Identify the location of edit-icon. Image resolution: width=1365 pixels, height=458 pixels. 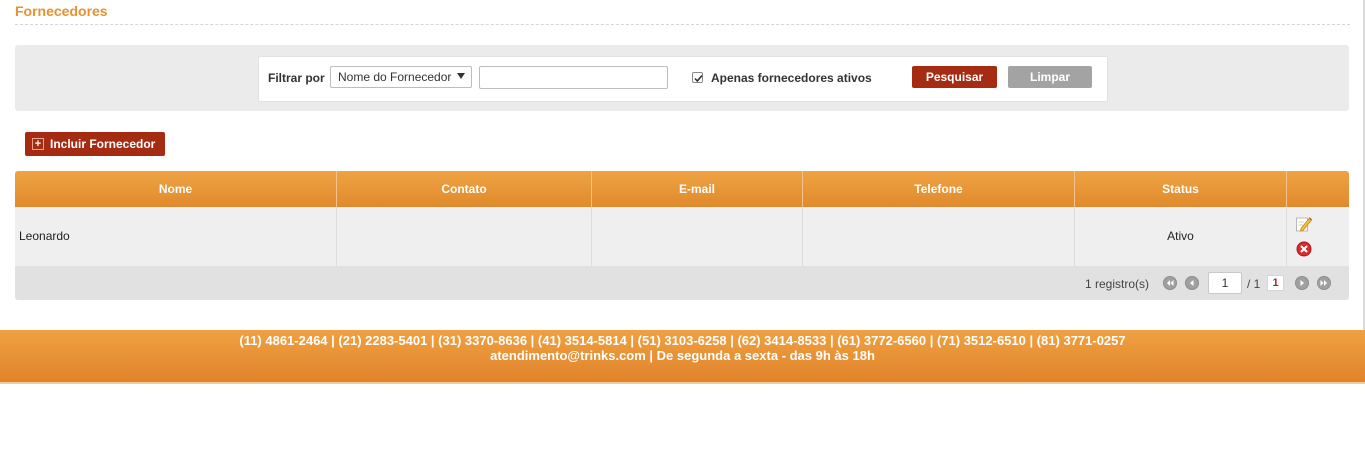
(1304, 224).